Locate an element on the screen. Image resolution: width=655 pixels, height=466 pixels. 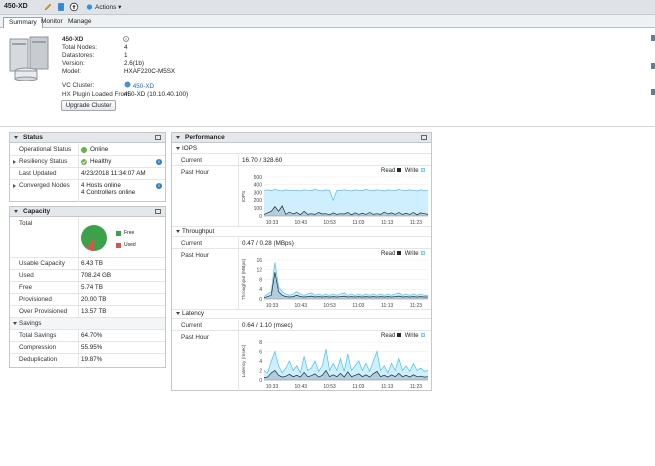
actions-icon is located at coordinates (89, 7).